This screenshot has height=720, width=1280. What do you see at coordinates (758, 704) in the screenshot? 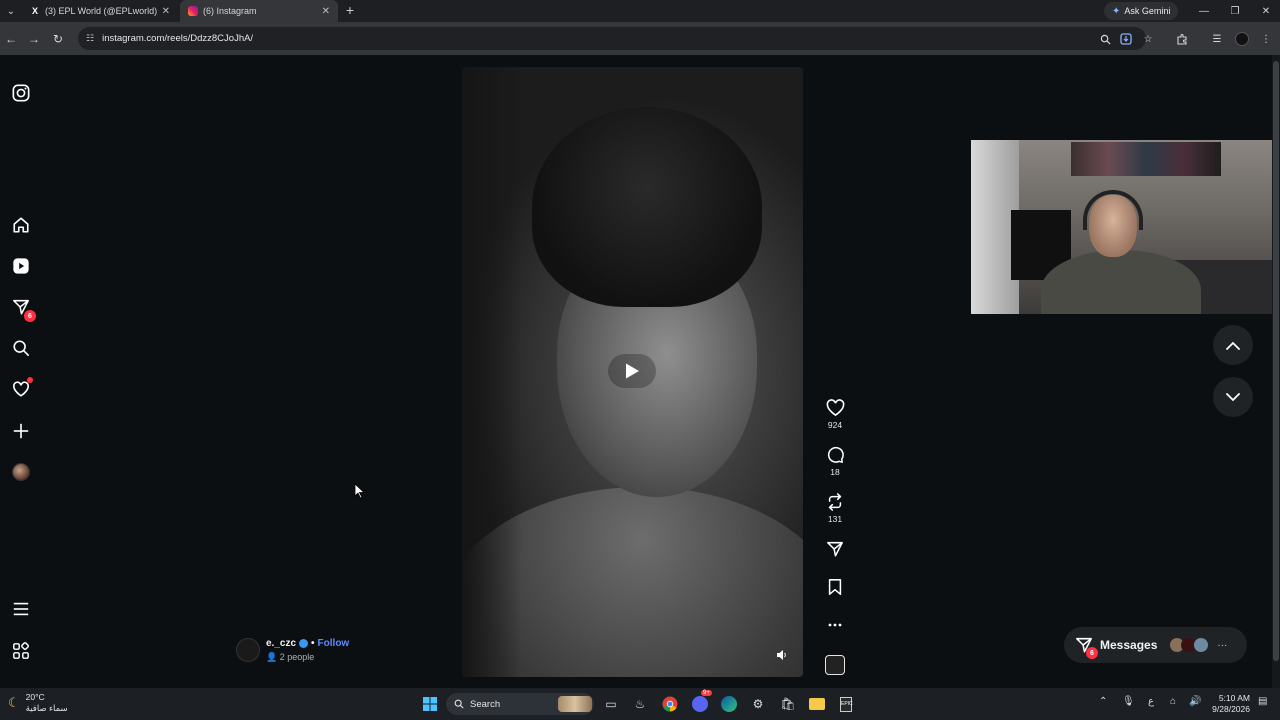
I see `settings-gear-icon: ⚙` at bounding box center [758, 704].